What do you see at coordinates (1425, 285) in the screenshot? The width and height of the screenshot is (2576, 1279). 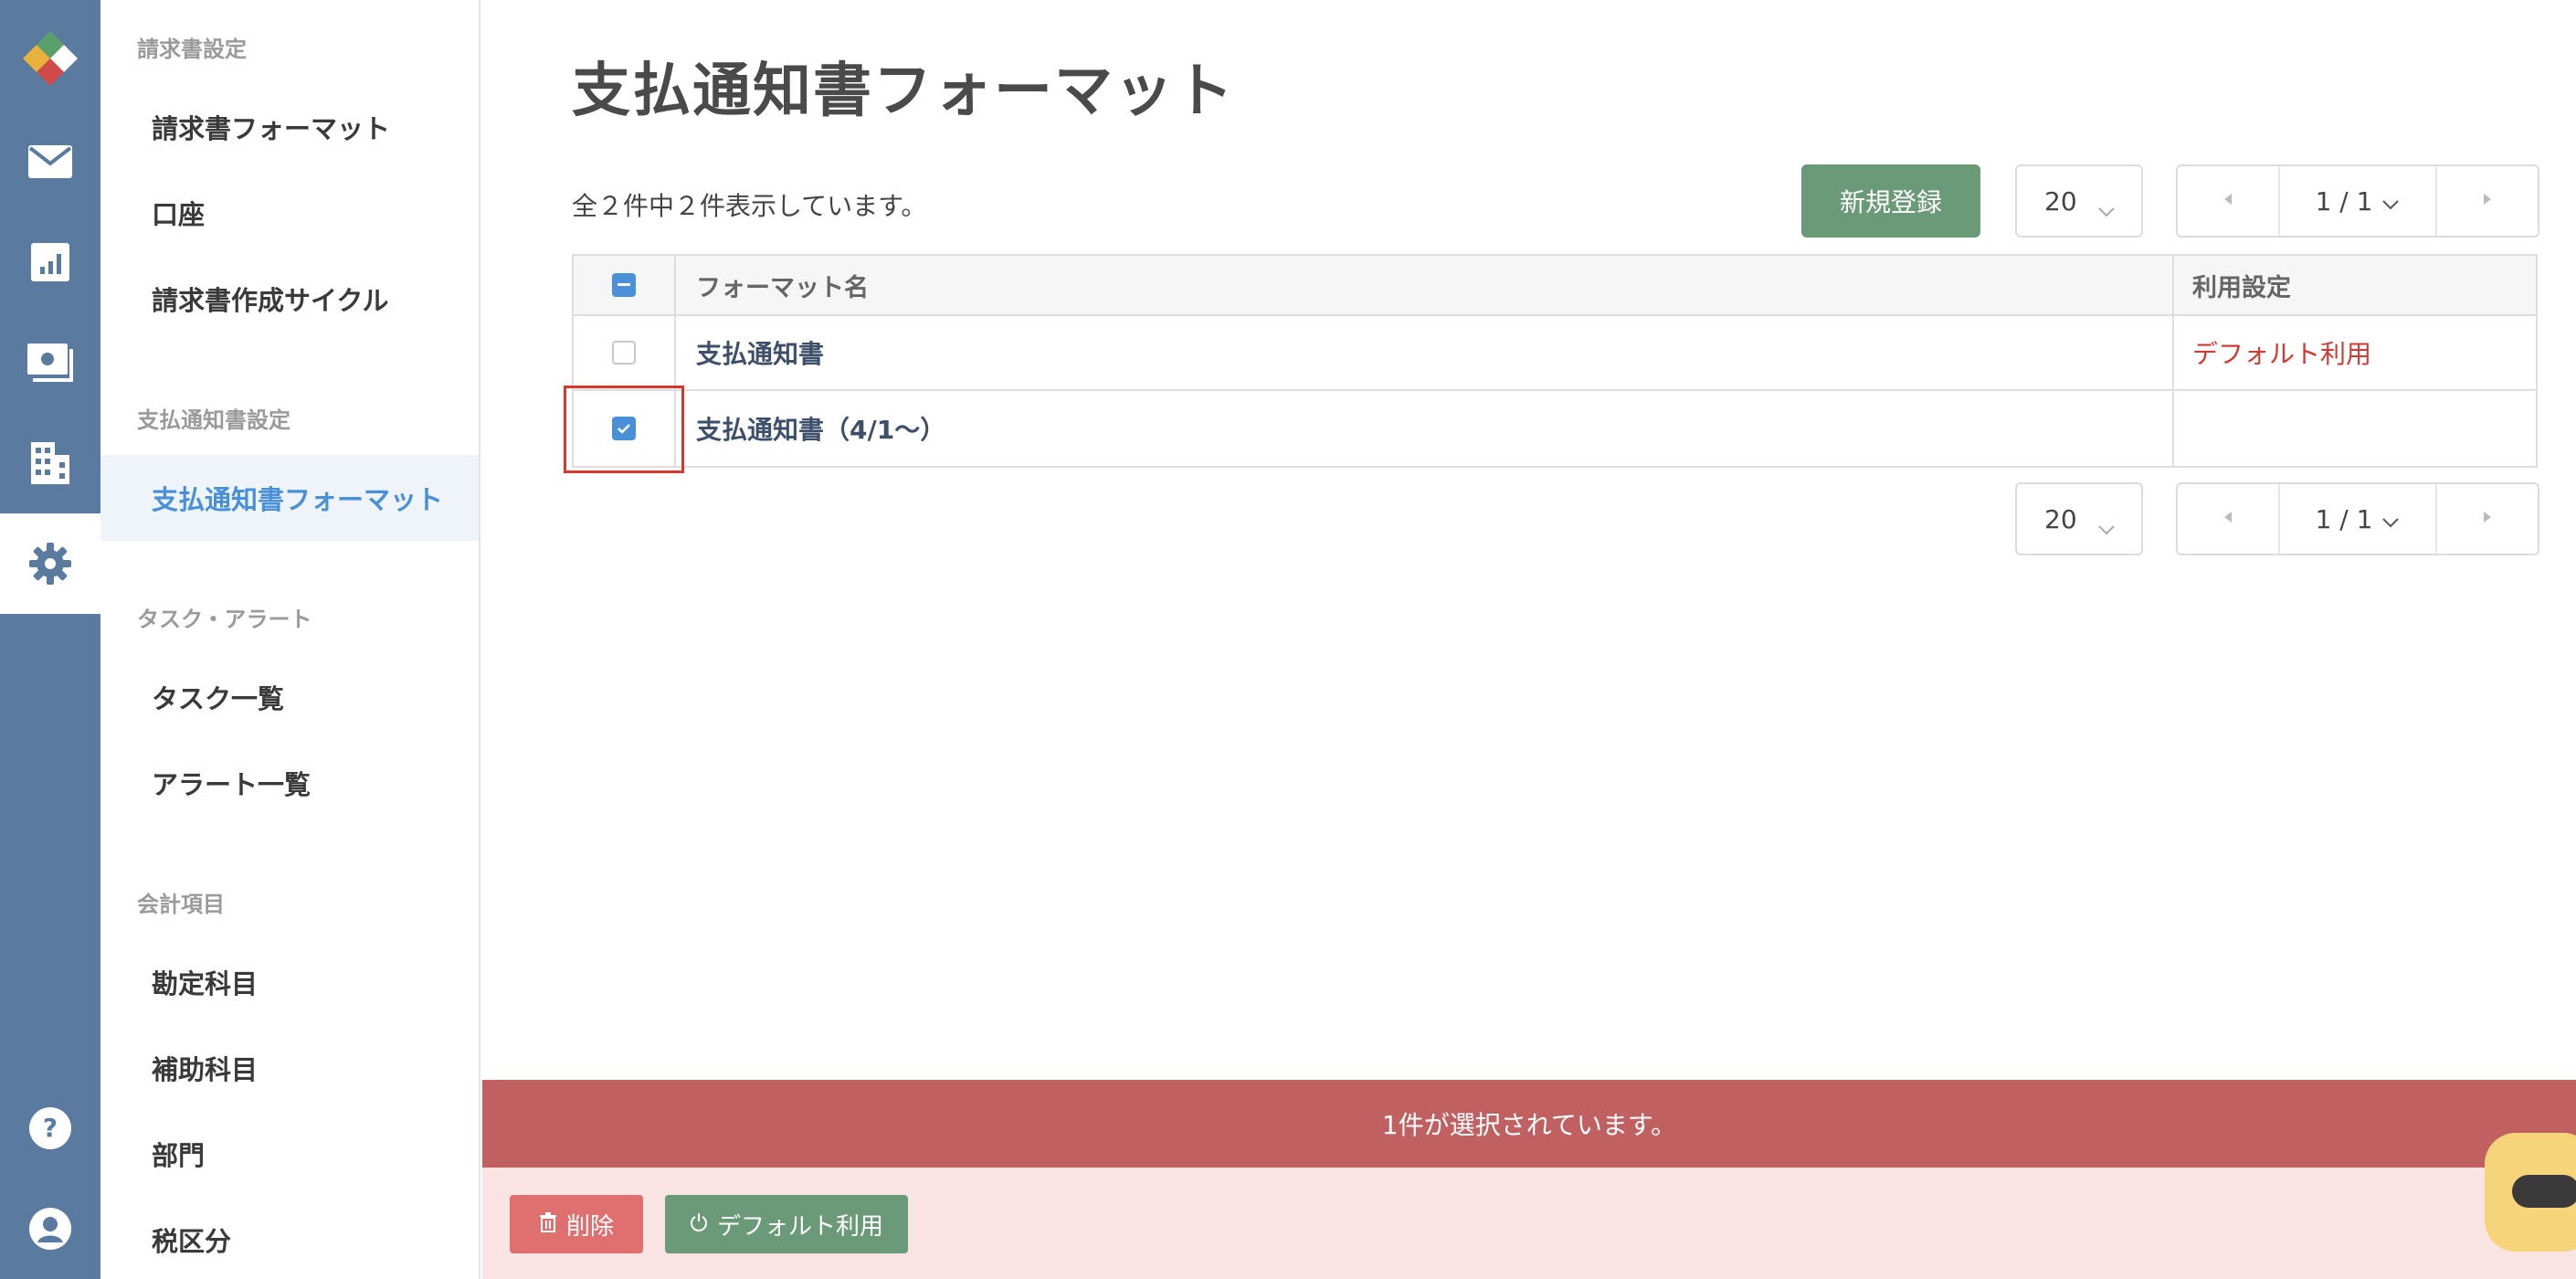 I see `column-header-format-name: フォーマット名` at bounding box center [1425, 285].